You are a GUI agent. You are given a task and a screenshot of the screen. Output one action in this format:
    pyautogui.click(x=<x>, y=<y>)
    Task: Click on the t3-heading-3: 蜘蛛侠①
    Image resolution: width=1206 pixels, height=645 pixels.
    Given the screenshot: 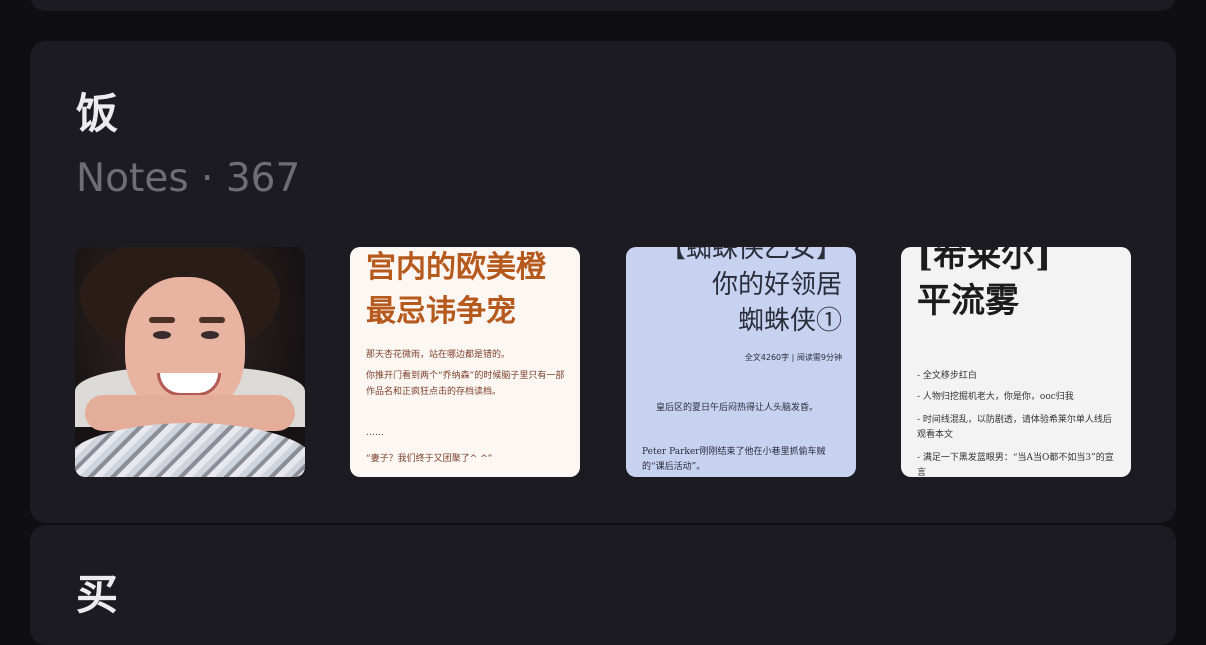 What is the action you would take?
    pyautogui.click(x=789, y=321)
    